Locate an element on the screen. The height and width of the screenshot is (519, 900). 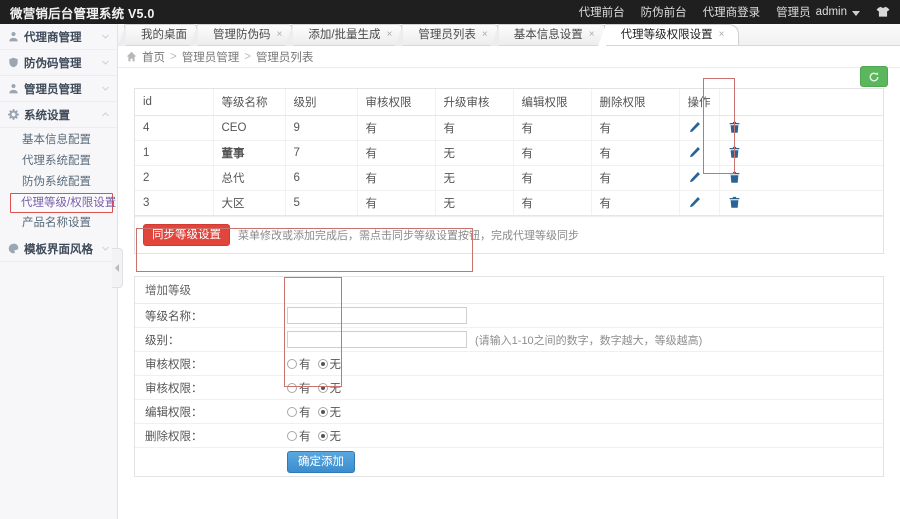
top-bar: 微营销后台管理系统 V5.0 代理前台 防伪前台 代理商登录 管理员 admin is located at coordinates (450, 12).